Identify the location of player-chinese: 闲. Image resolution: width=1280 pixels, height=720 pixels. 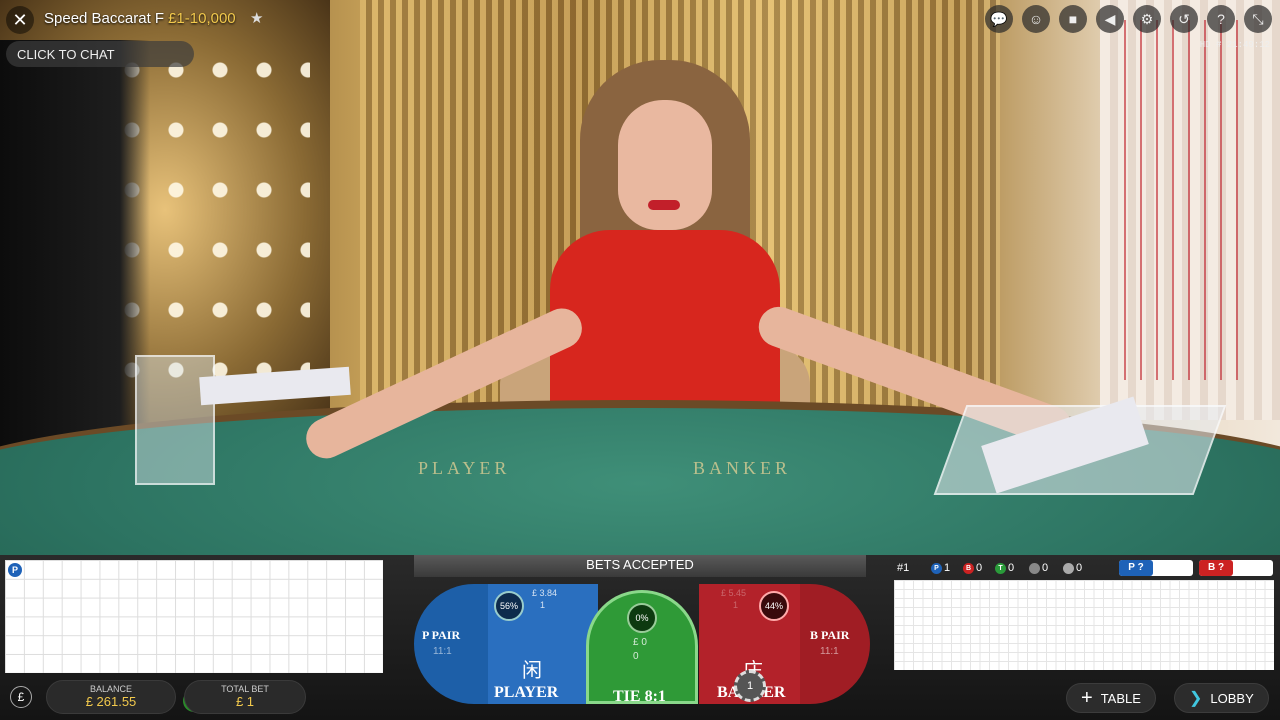
(532, 671).